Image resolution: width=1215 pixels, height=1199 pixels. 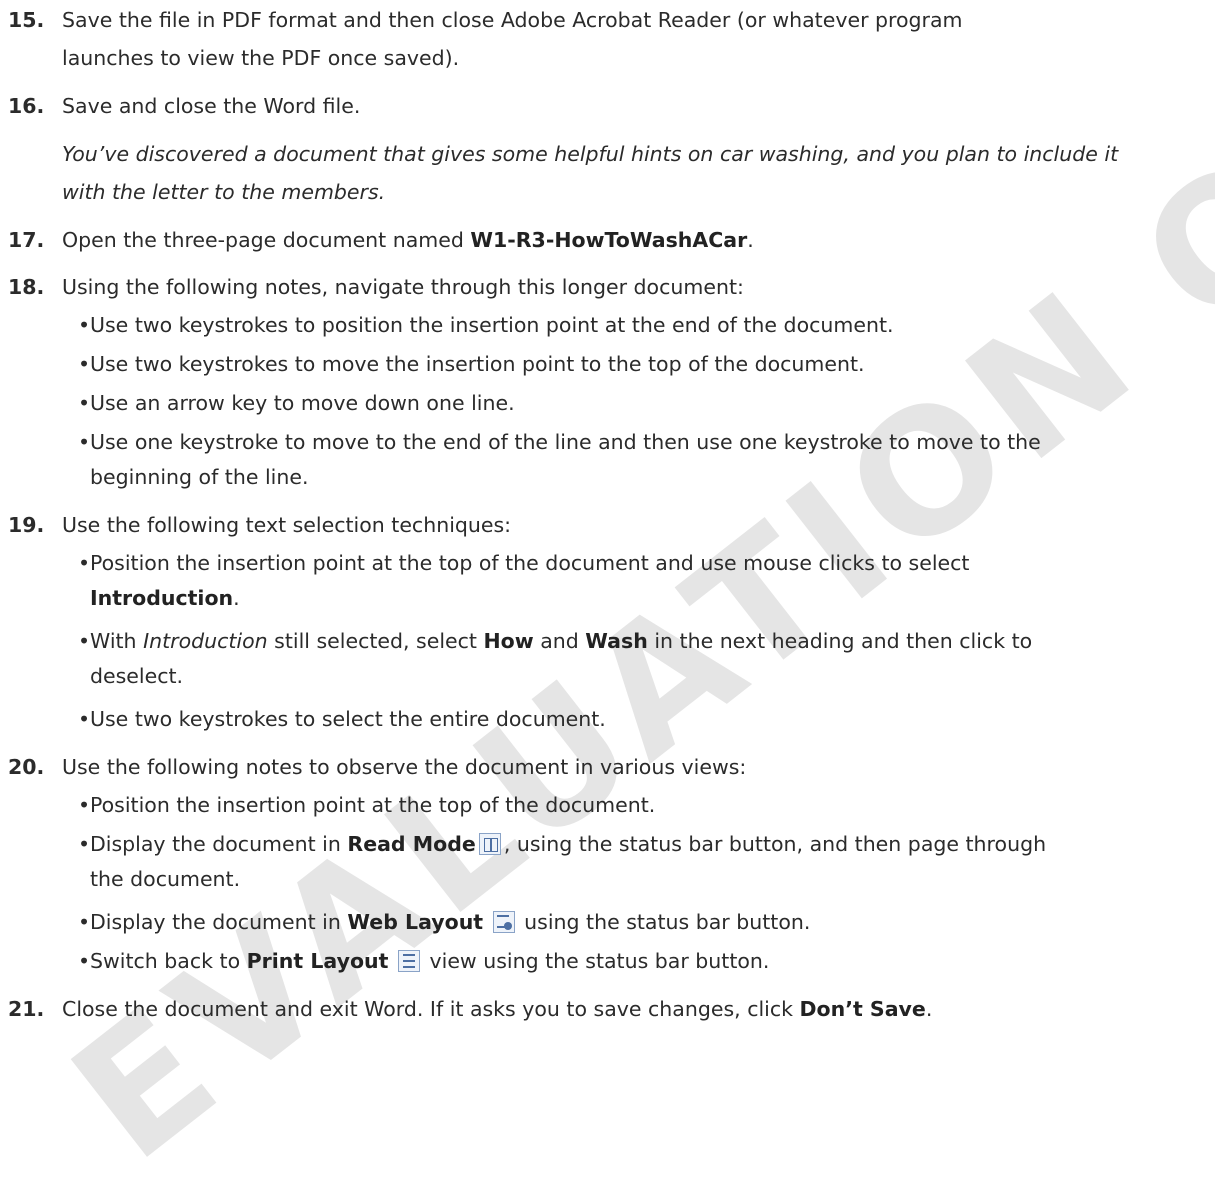 What do you see at coordinates (224, 192) in the screenshot?
I see `scenario-note: with the letter to the members.` at bounding box center [224, 192].